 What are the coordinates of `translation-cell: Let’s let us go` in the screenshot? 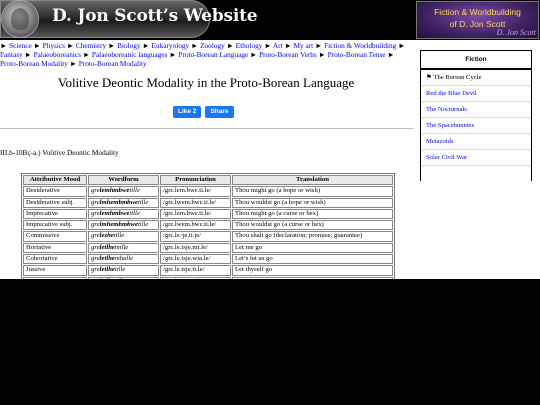 It's located at (312, 259).